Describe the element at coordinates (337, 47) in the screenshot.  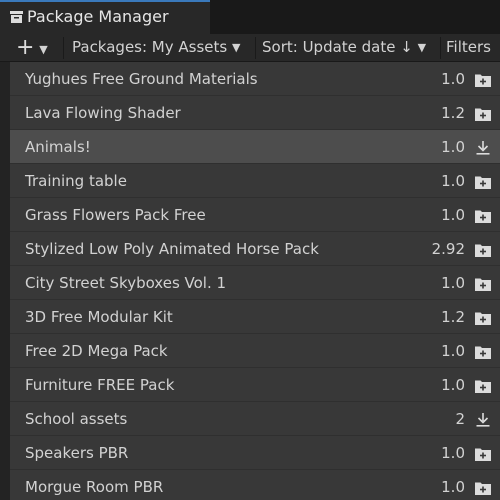
I see `sort-dropdown-label: Sort: Update date ↓` at that location.